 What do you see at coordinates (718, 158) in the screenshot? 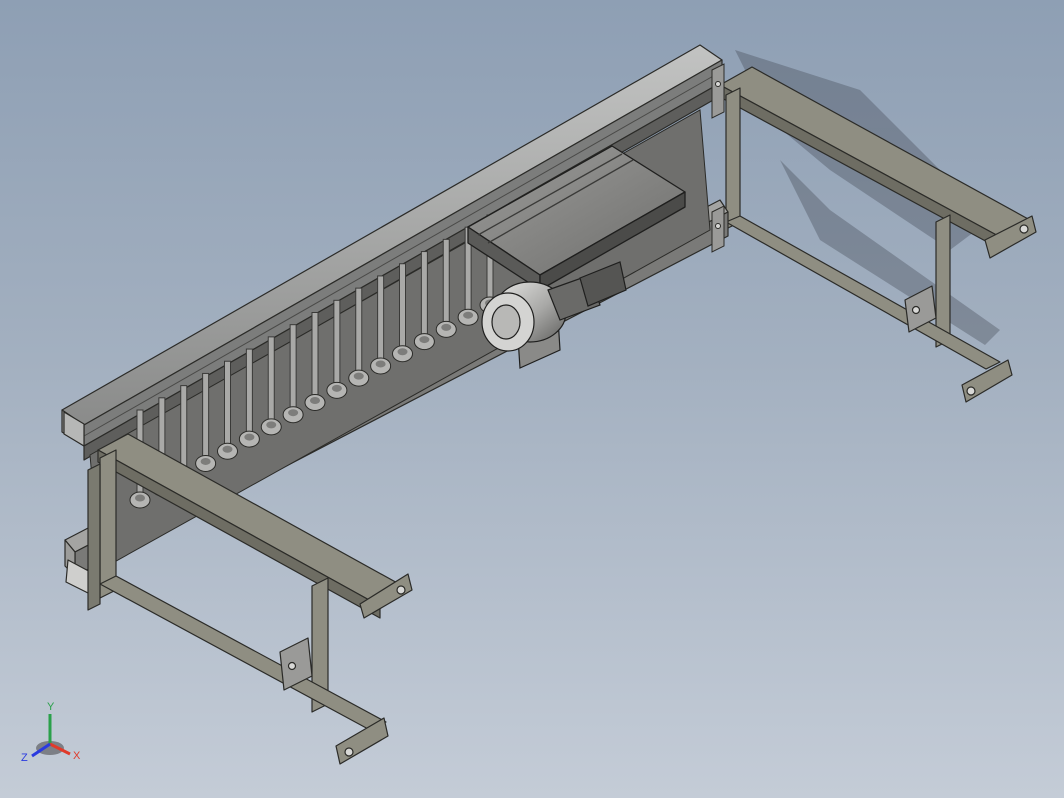
I see `mounting-brackets` at bounding box center [718, 158].